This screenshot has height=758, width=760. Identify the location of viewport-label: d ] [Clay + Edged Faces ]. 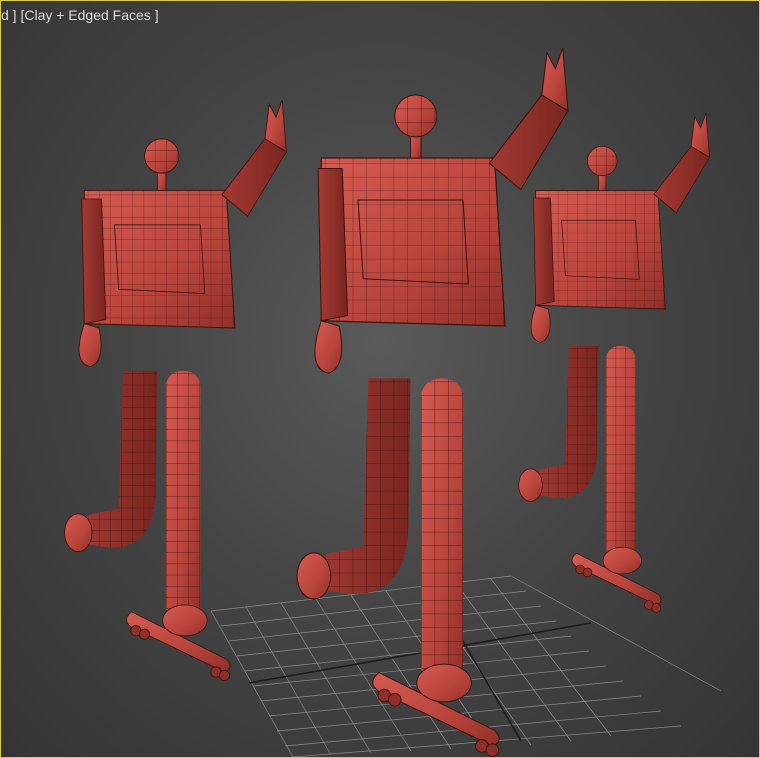
(80, 15).